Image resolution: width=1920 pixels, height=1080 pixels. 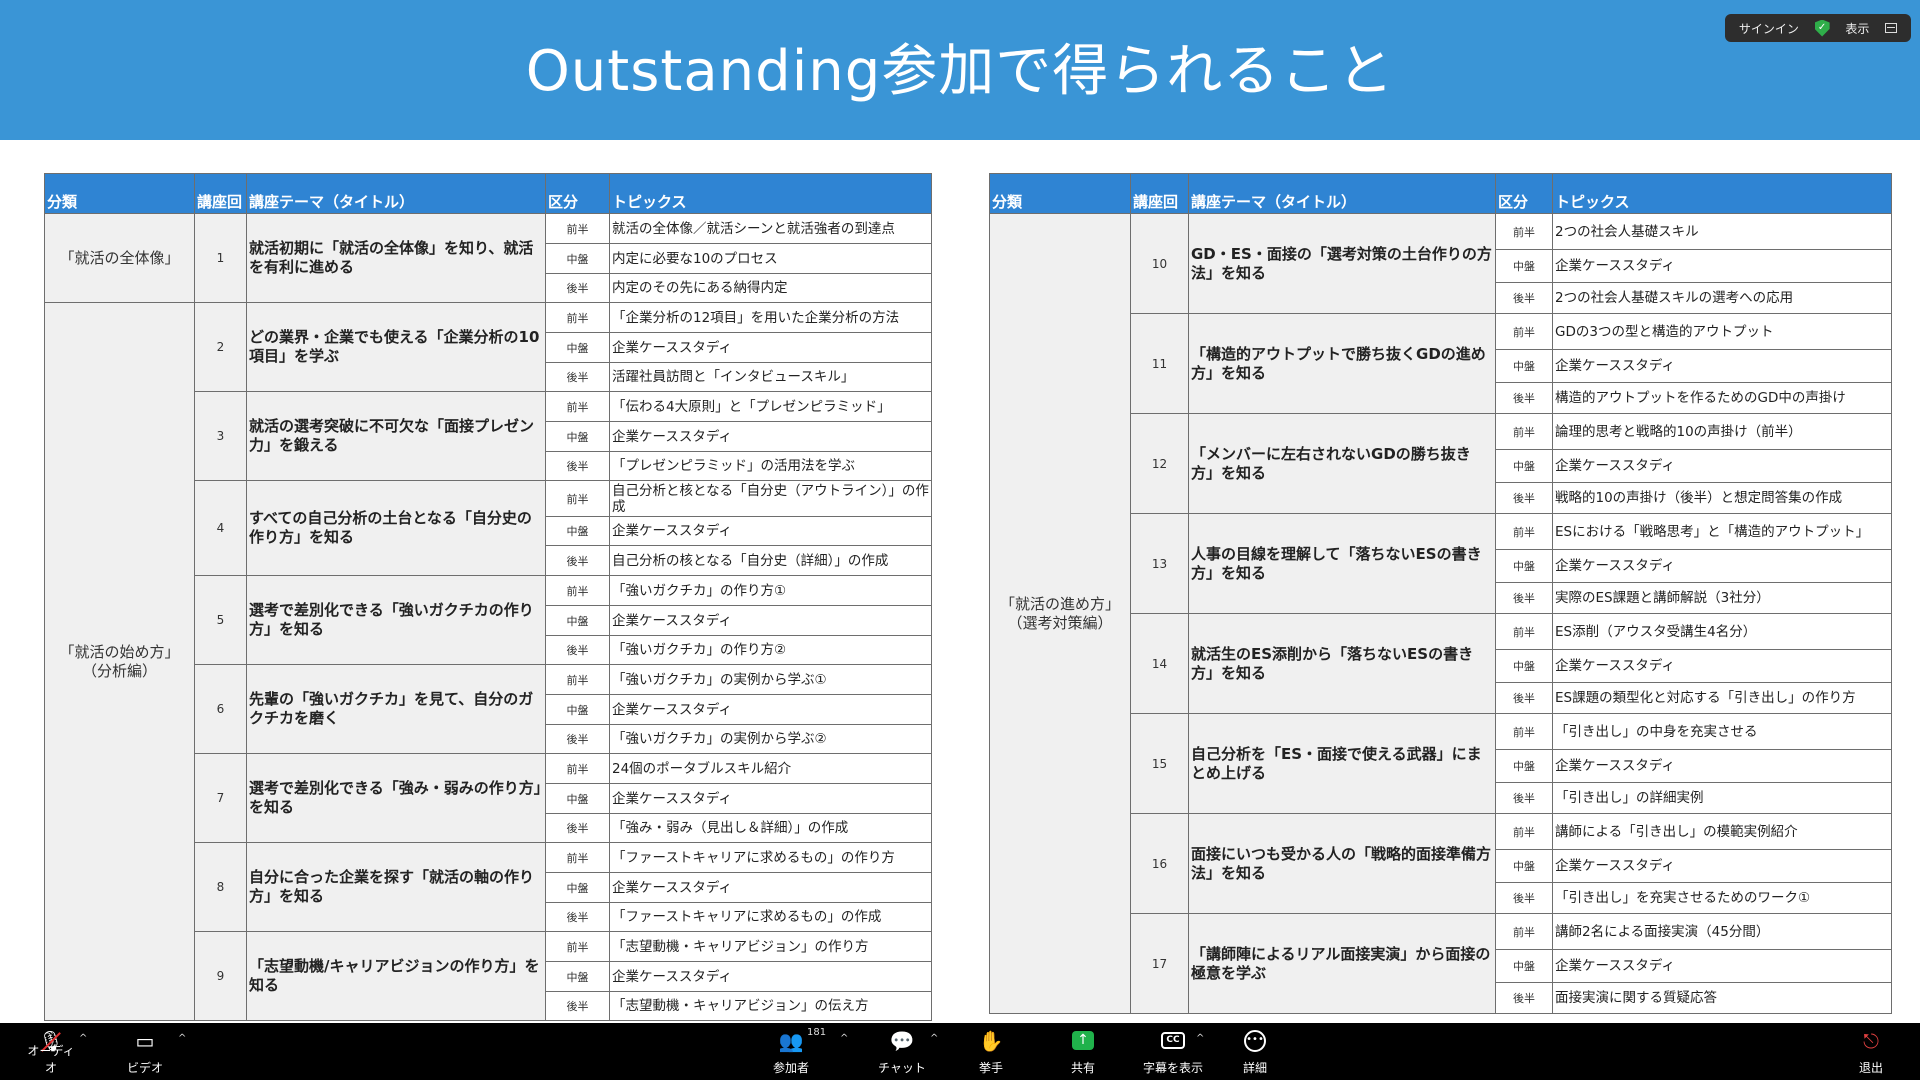 I want to click on window-menu-icon, so click(x=1891, y=28).